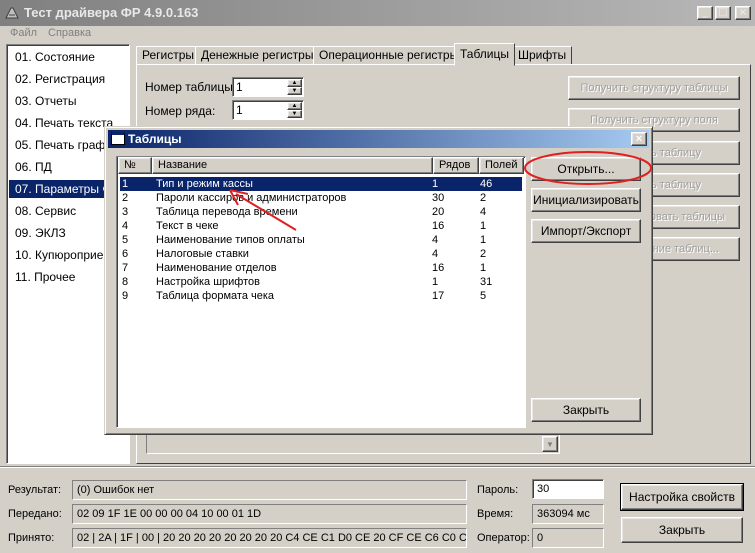 The width and height of the screenshot is (755, 553). Describe the element at coordinates (215, 296) in the screenshot. I see `row-name: Таблица формата чека` at that location.